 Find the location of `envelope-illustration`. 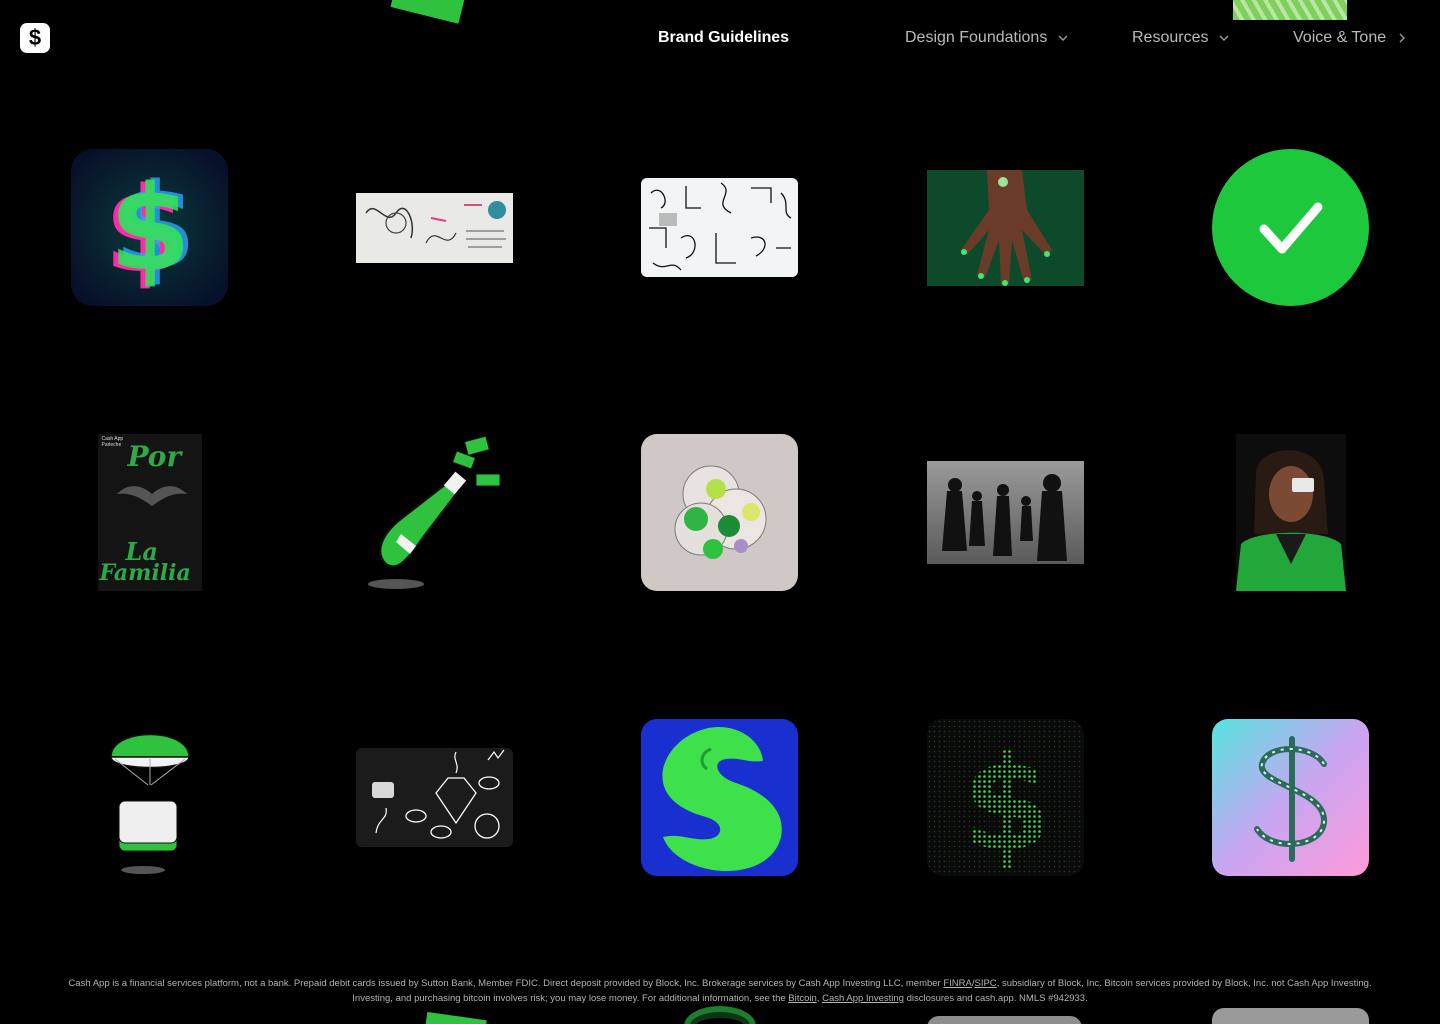

envelope-illustration is located at coordinates (434, 227).